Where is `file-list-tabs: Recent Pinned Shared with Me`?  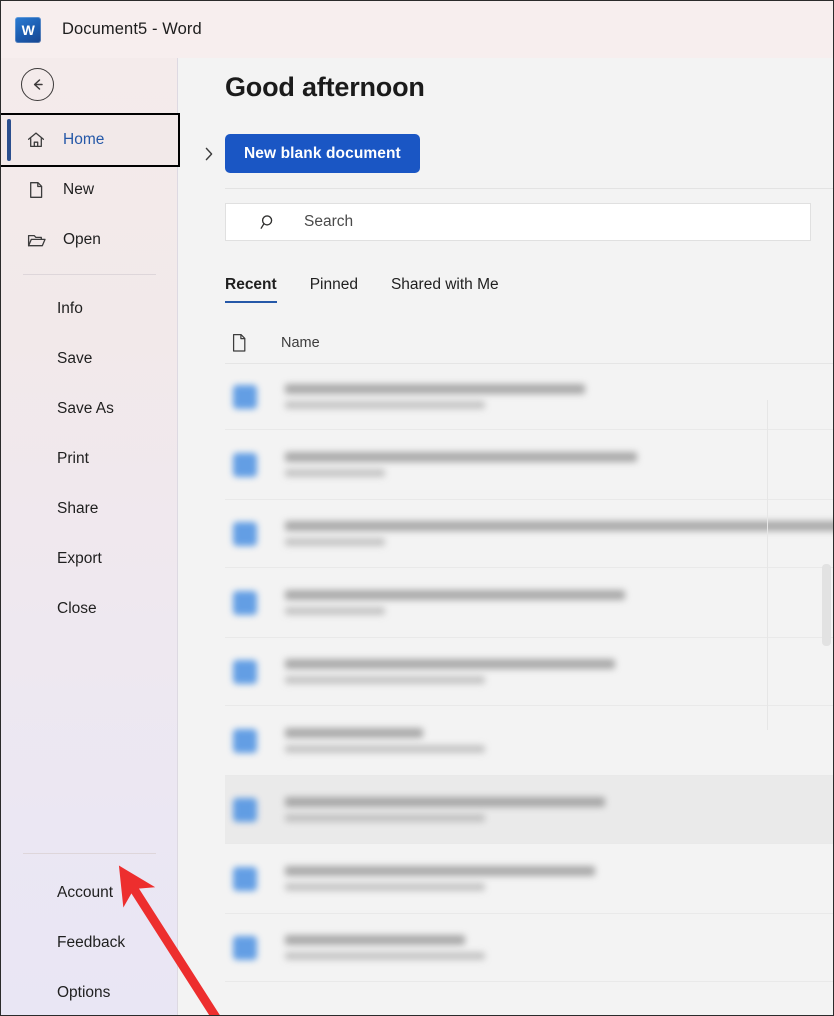
file-list-tabs: Recent Pinned Shared with Me is located at coordinates (378, 286).